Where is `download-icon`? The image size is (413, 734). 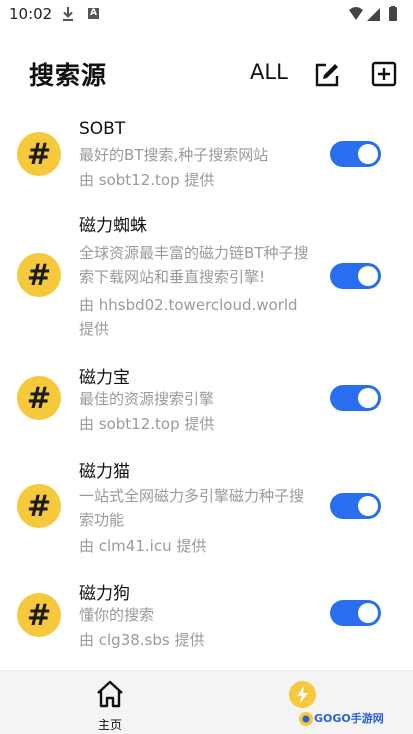 download-icon is located at coordinates (68, 14).